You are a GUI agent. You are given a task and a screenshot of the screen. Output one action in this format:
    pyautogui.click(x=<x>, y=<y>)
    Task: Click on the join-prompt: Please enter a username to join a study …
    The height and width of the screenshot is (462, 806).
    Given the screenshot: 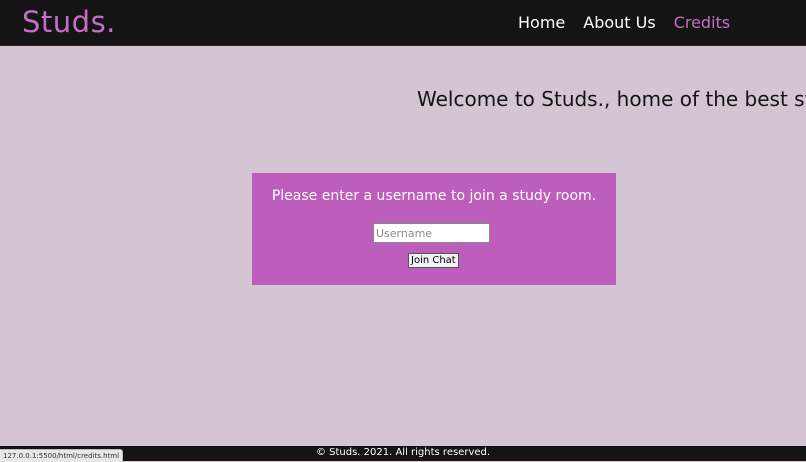 What is the action you would take?
    pyautogui.click(x=434, y=196)
    